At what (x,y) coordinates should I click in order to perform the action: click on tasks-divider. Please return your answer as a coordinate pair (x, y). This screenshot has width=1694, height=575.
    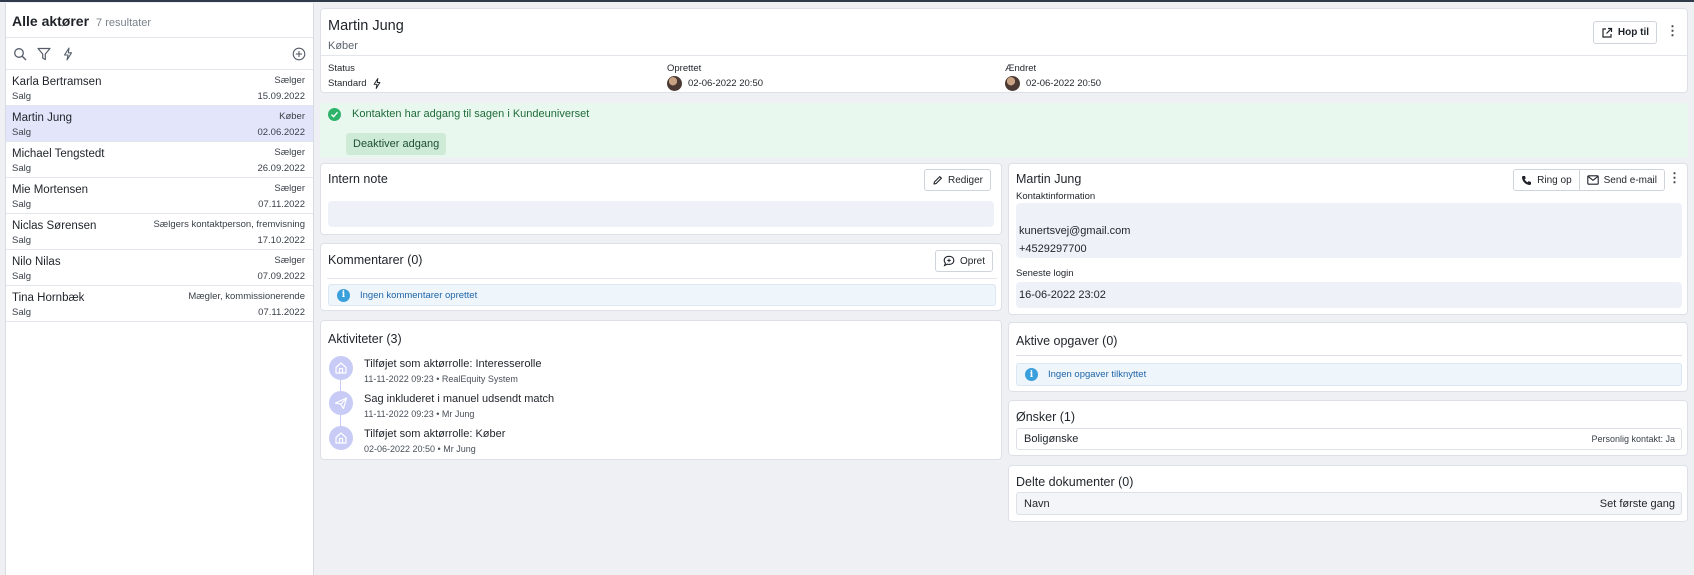
    Looking at the image, I should click on (1349, 355).